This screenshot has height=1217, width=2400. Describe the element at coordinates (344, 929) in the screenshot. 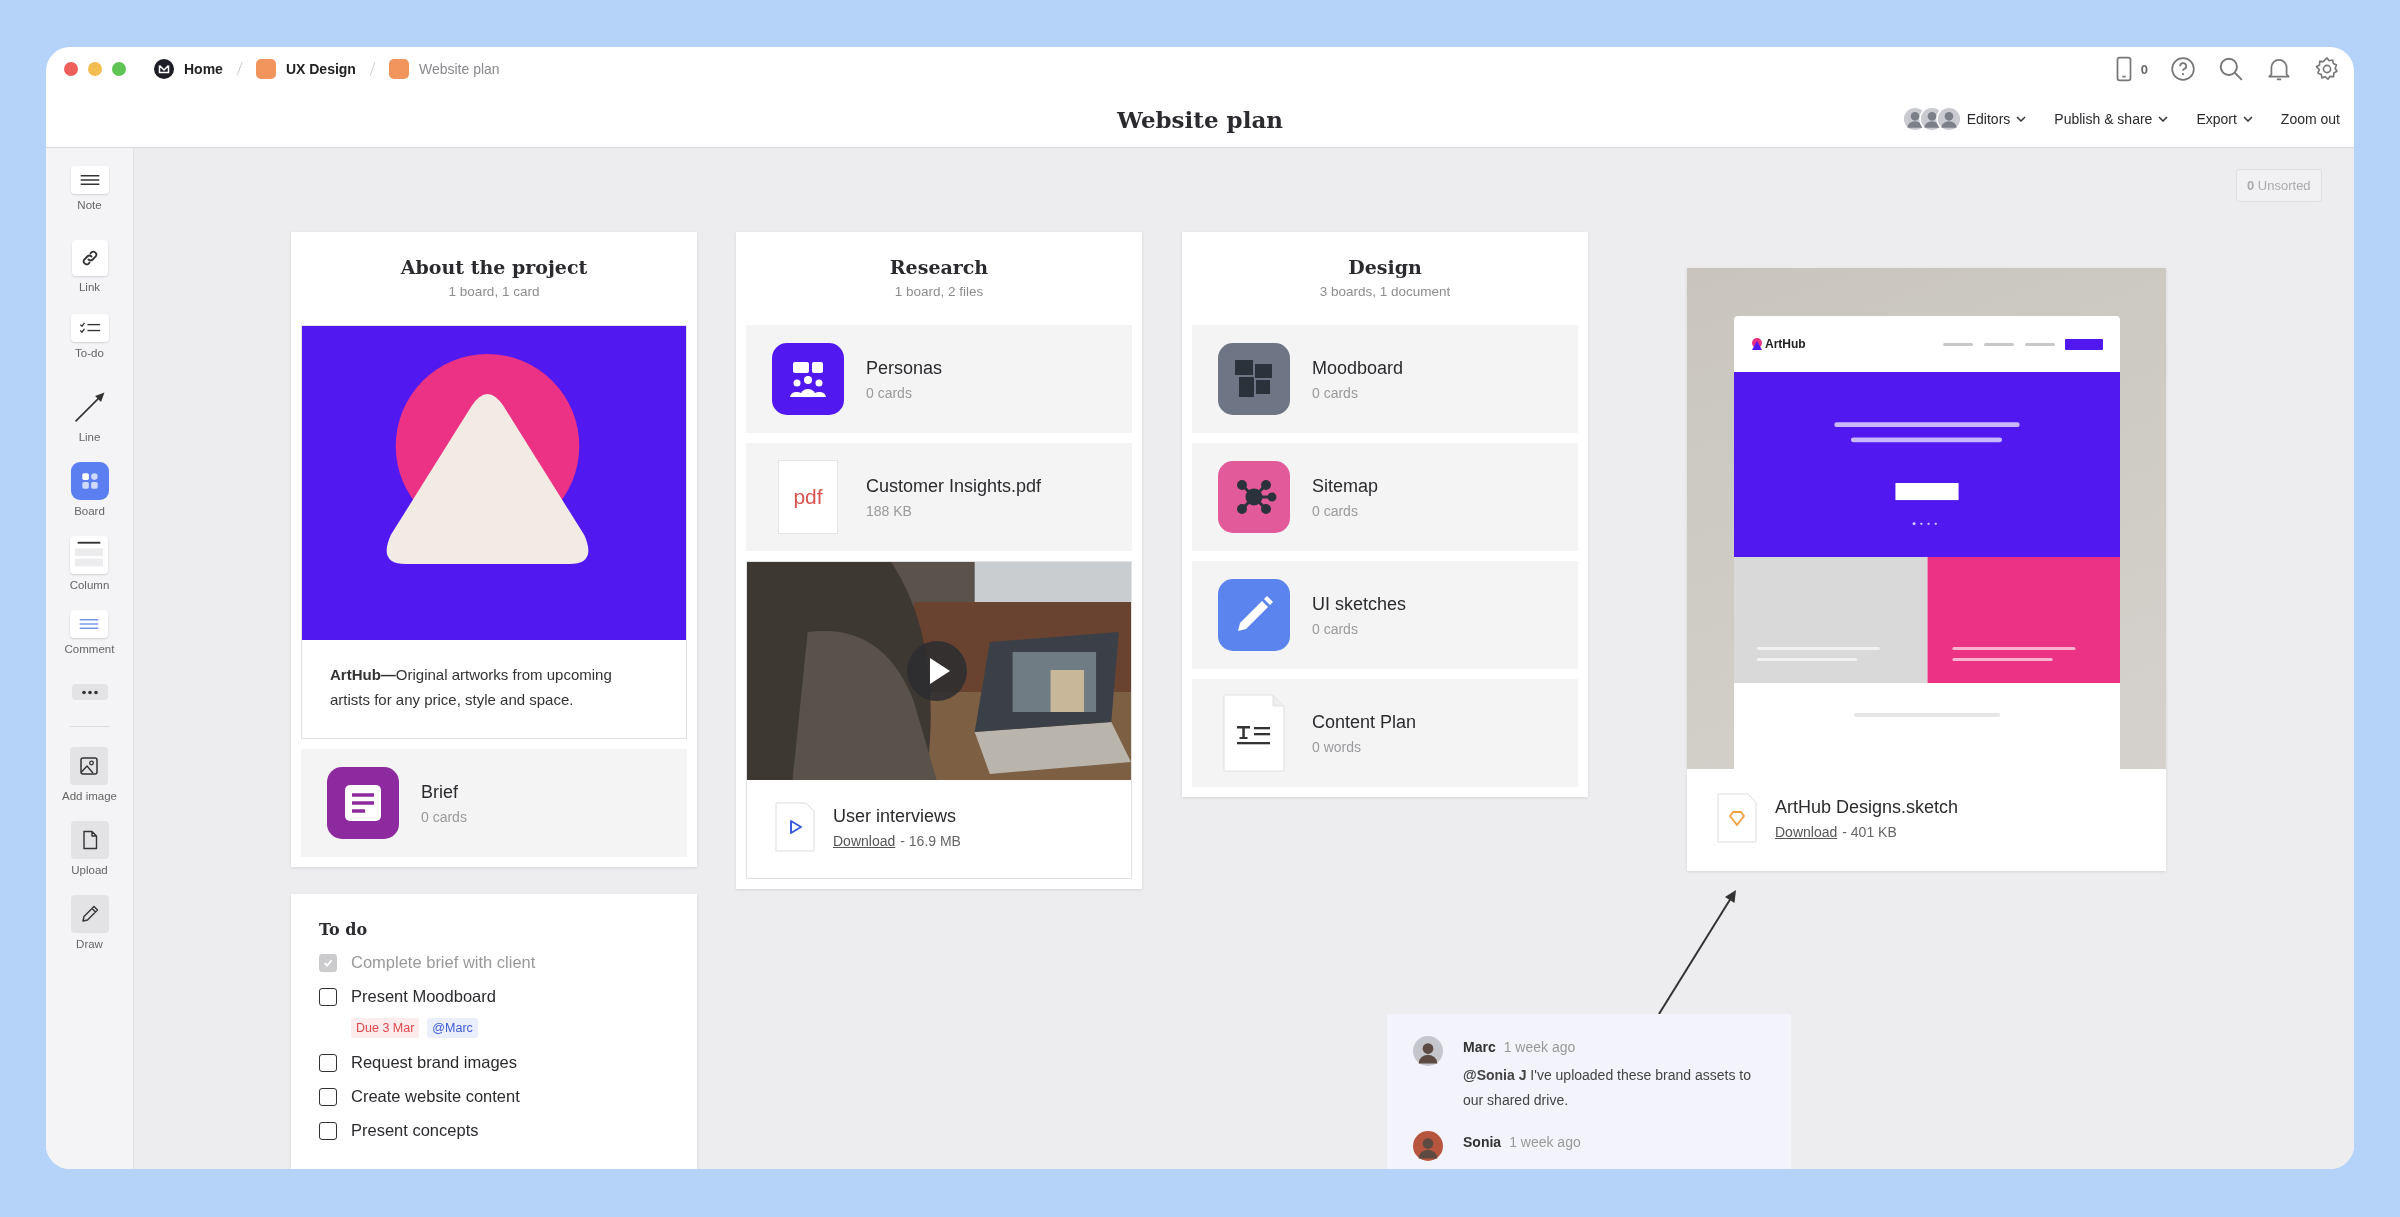

I see `todo-title: To do` at that location.